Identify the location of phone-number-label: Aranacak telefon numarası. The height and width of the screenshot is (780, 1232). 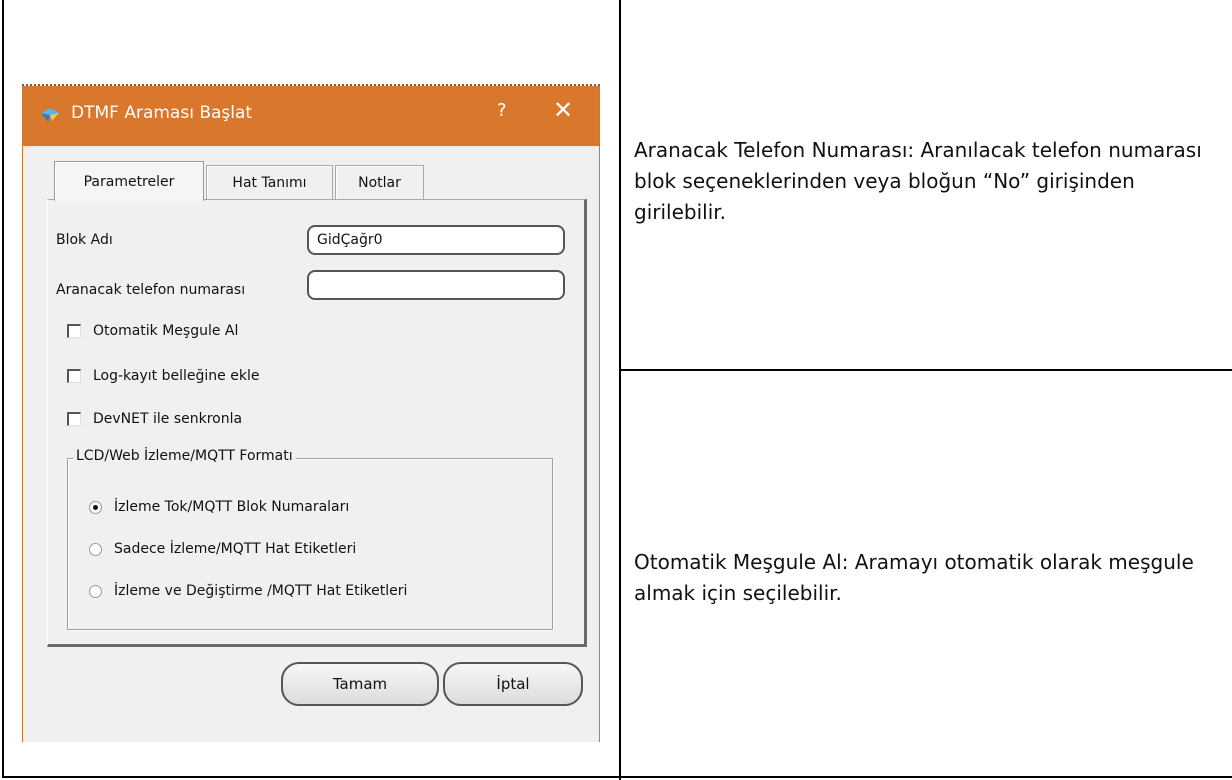
(151, 290).